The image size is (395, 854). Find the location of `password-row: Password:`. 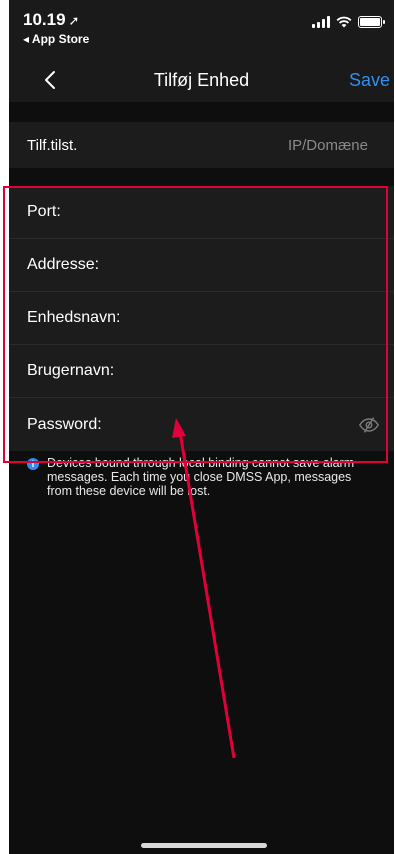

password-row: Password: is located at coordinates (201, 424).